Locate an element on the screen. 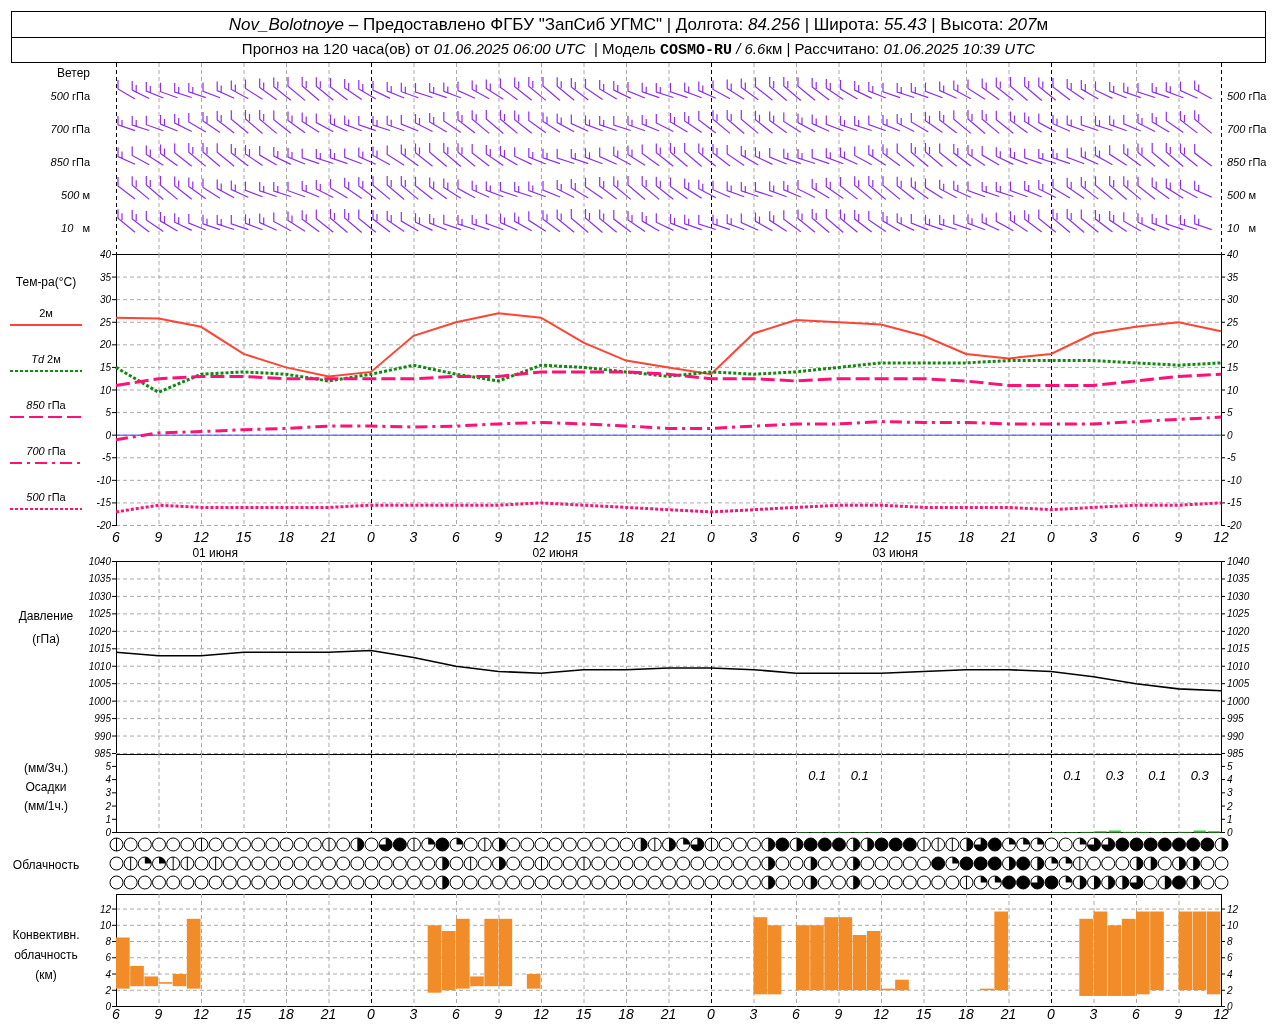  panel-label: Облачность is located at coordinates (46, 865).